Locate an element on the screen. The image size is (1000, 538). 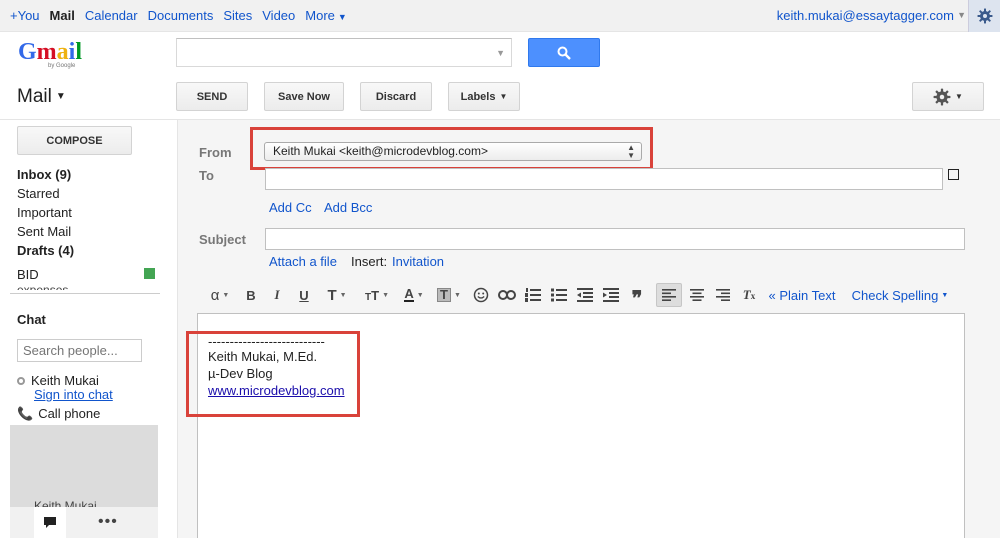
gmail-logo: Gmail by Google is located at coordinates (53, 55).